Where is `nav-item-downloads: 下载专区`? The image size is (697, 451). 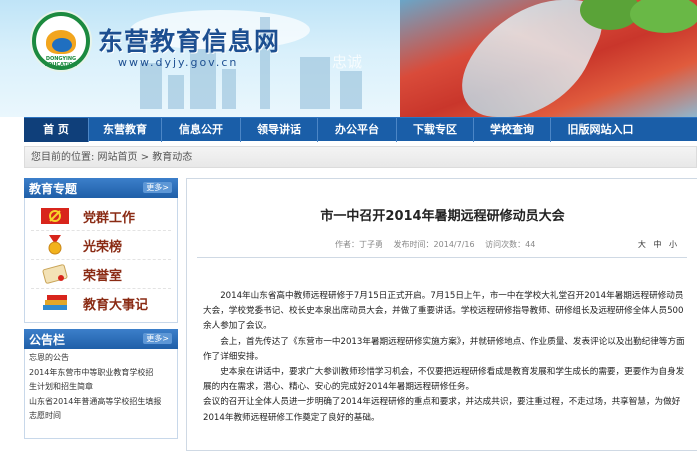
nav-item-downloads: 下载专区 is located at coordinates (435, 130).